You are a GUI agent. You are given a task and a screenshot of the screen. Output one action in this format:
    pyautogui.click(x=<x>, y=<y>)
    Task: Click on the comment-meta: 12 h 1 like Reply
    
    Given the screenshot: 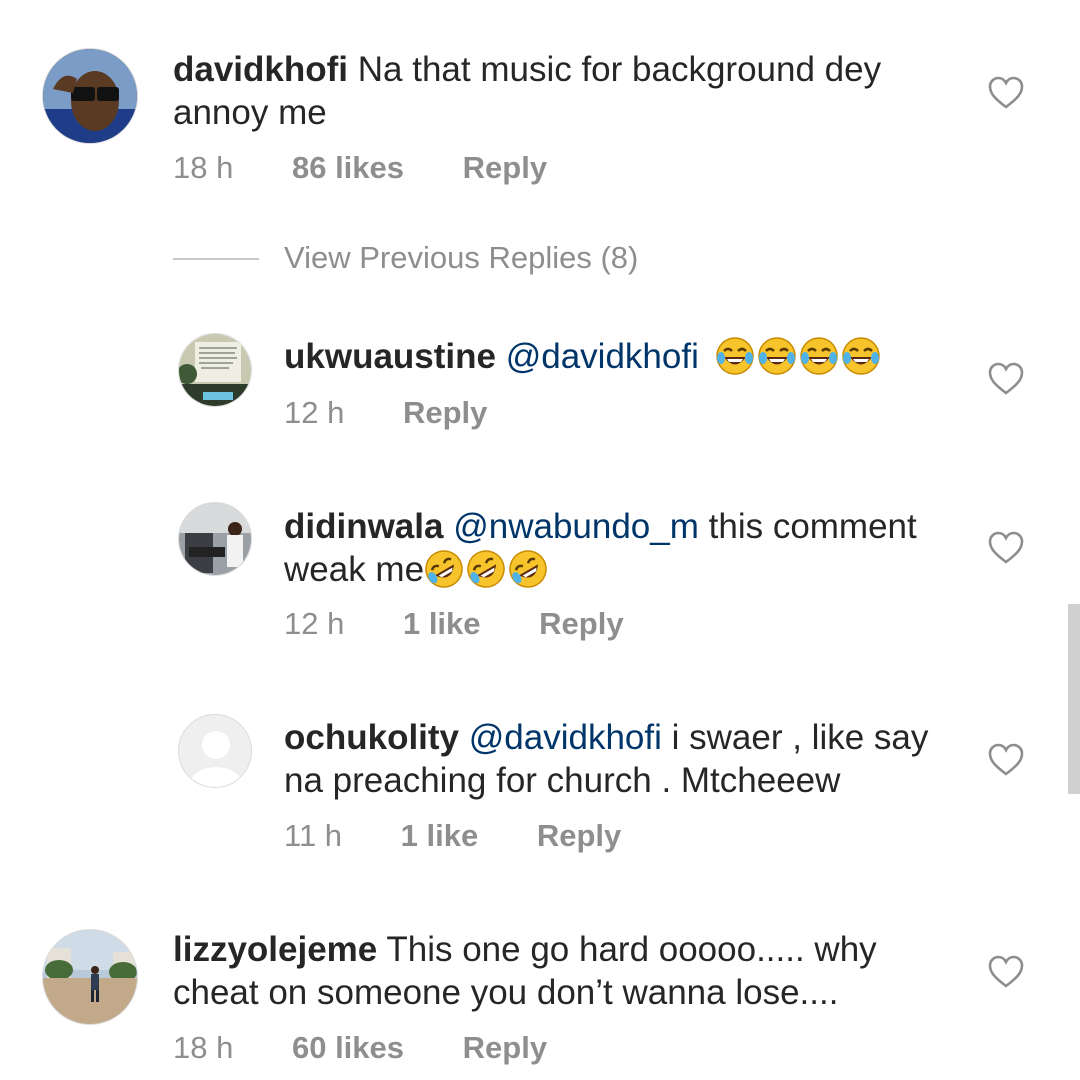 What is the action you would take?
    pyautogui.click(x=454, y=624)
    